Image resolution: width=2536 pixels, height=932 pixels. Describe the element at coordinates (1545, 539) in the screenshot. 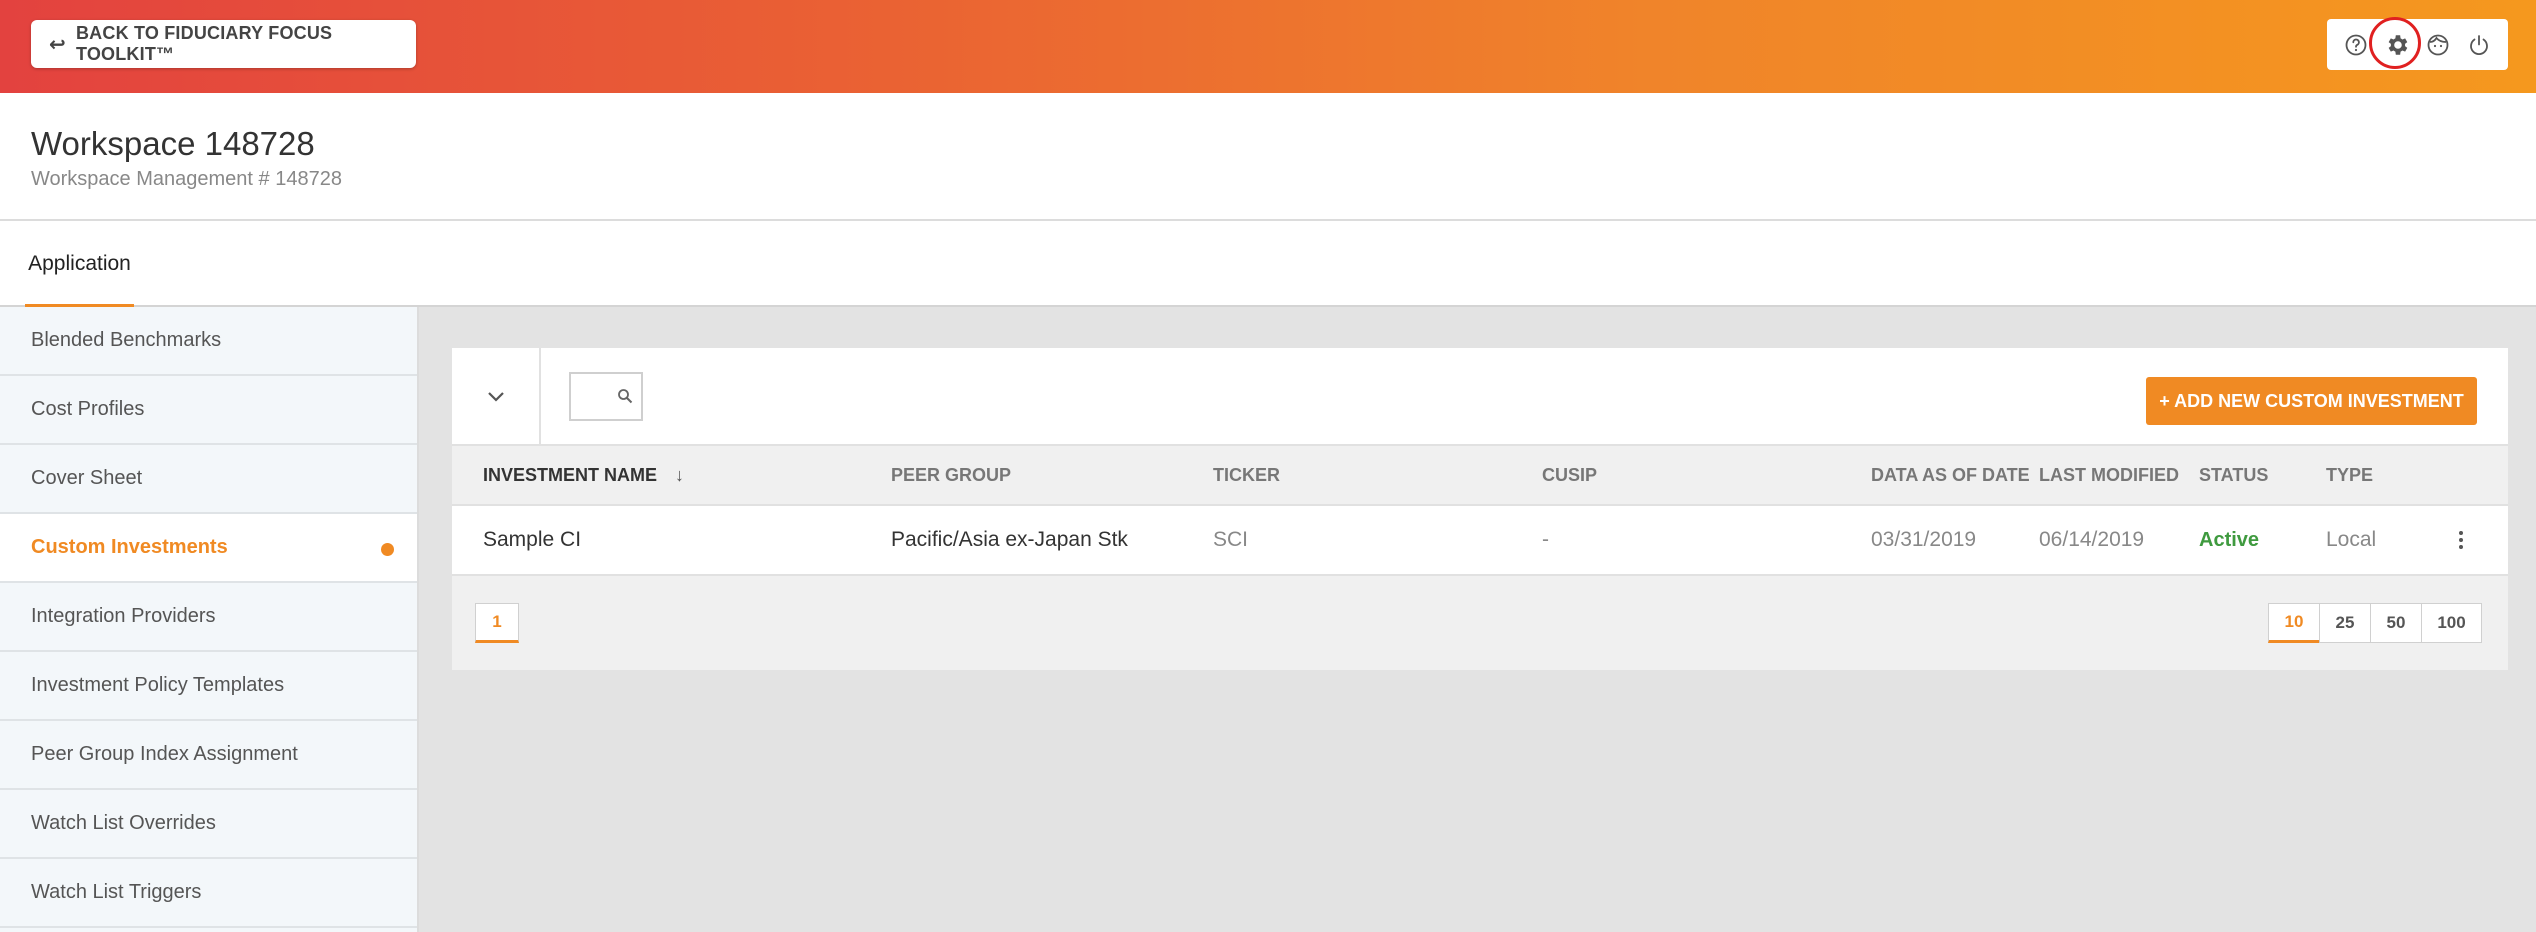

I see `cell-cusip: -` at that location.